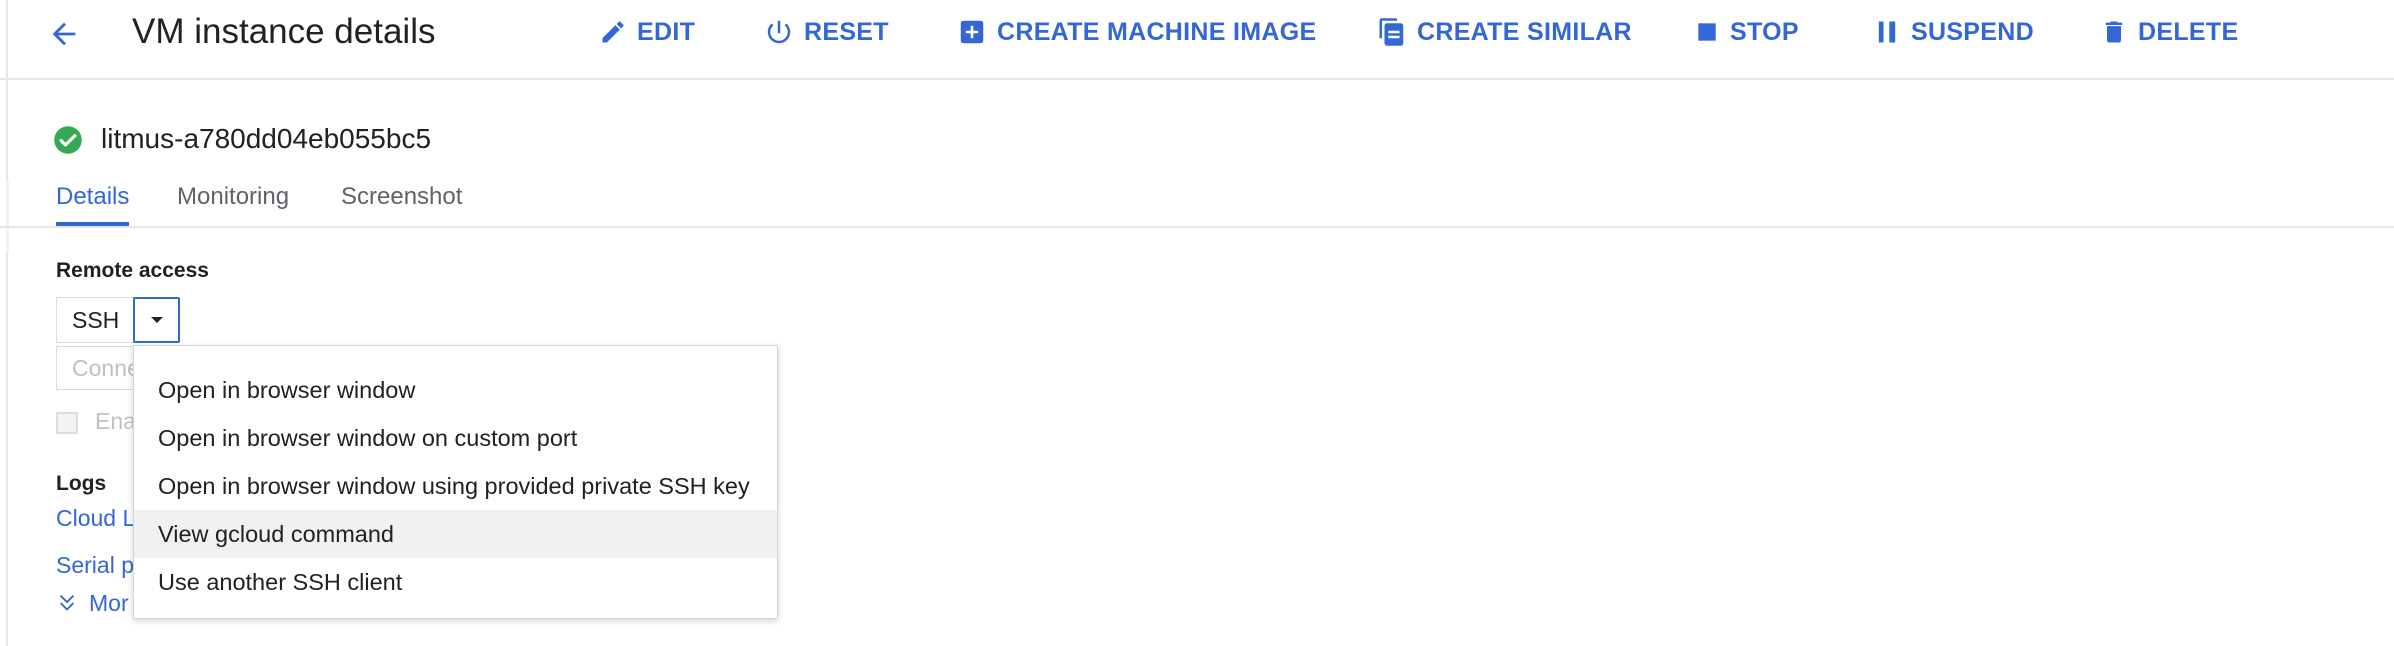 The image size is (2394, 646). What do you see at coordinates (1197, 199) in the screenshot?
I see `tab-bar: Details Monitoring Screenshot` at bounding box center [1197, 199].